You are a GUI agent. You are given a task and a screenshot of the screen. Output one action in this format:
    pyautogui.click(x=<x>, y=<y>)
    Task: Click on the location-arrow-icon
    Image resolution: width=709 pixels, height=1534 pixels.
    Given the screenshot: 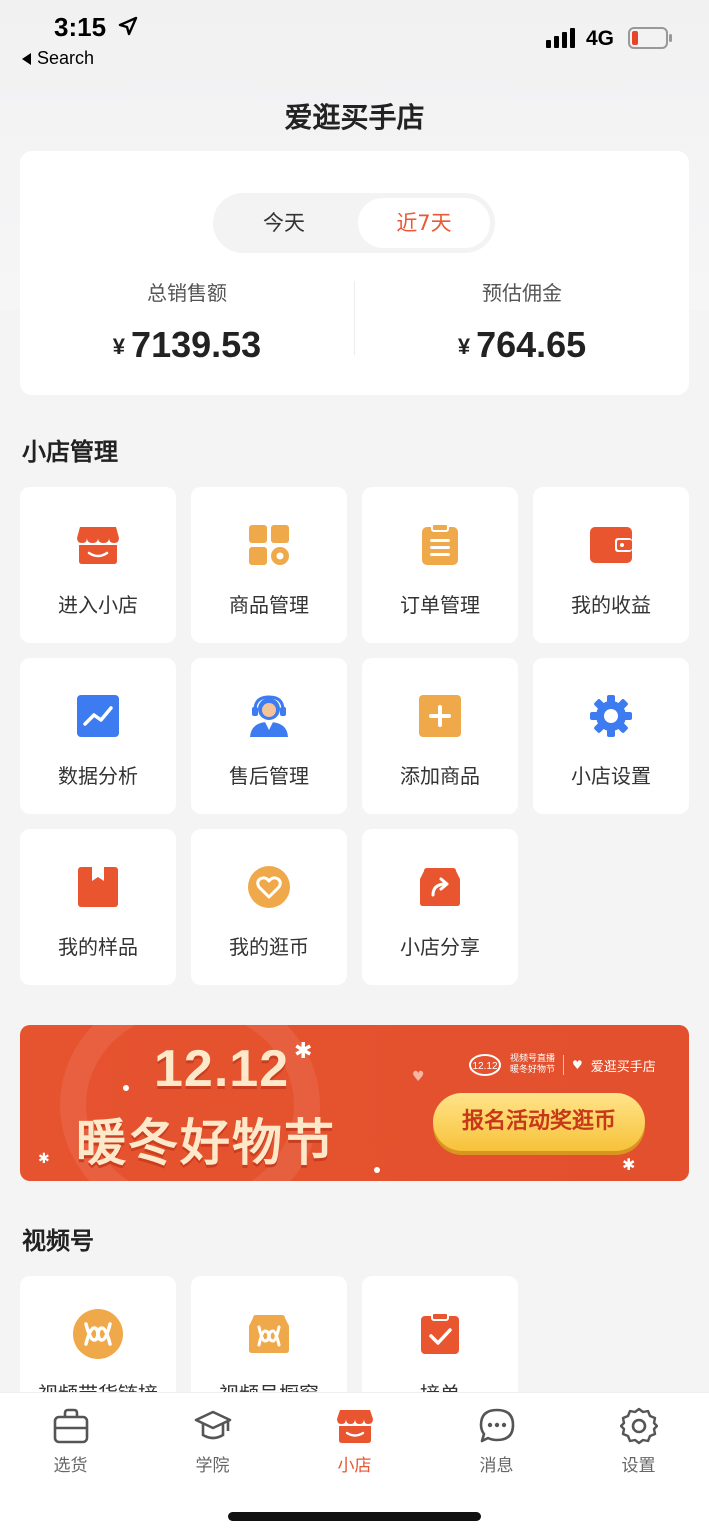 What is the action you would take?
    pyautogui.click(x=128, y=26)
    